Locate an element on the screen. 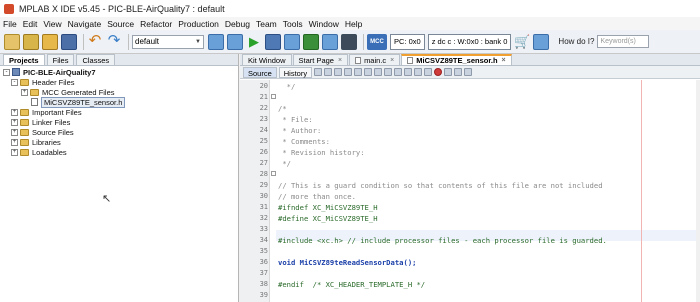 The height and width of the screenshot is (302, 700). menu-production: Production is located at coordinates (198, 24).